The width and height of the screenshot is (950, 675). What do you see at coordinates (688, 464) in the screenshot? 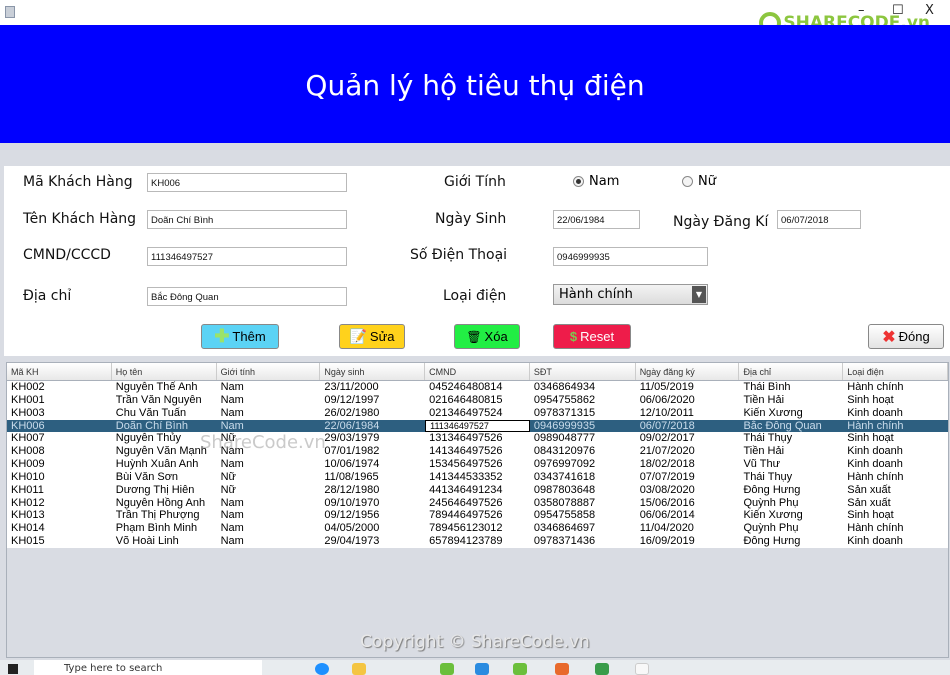
I see `table-cell: 18/02/2018` at bounding box center [688, 464].